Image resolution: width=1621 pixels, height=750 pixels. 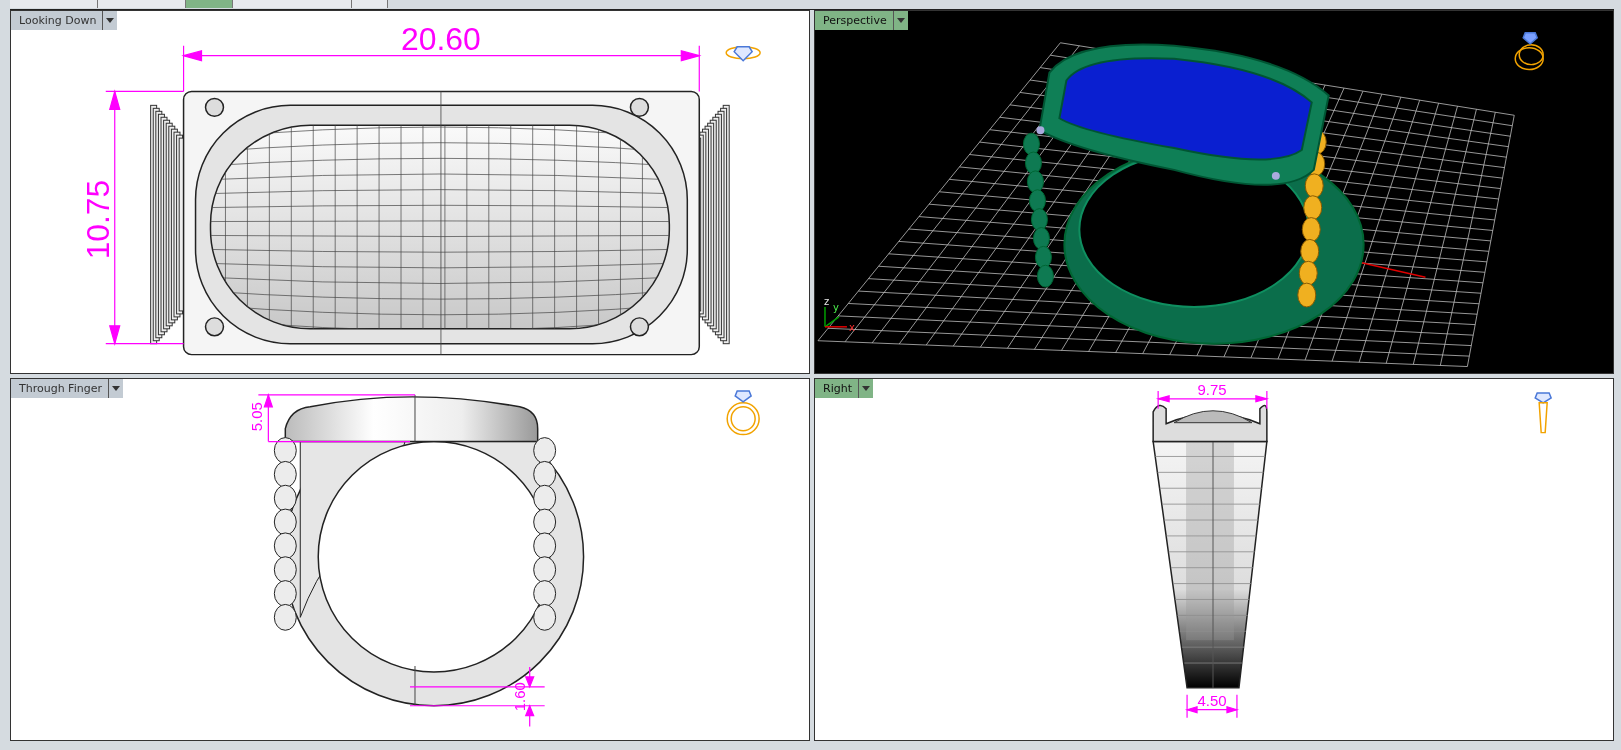 What do you see at coordinates (370, 4) in the screenshot?
I see `viewport-tab` at bounding box center [370, 4].